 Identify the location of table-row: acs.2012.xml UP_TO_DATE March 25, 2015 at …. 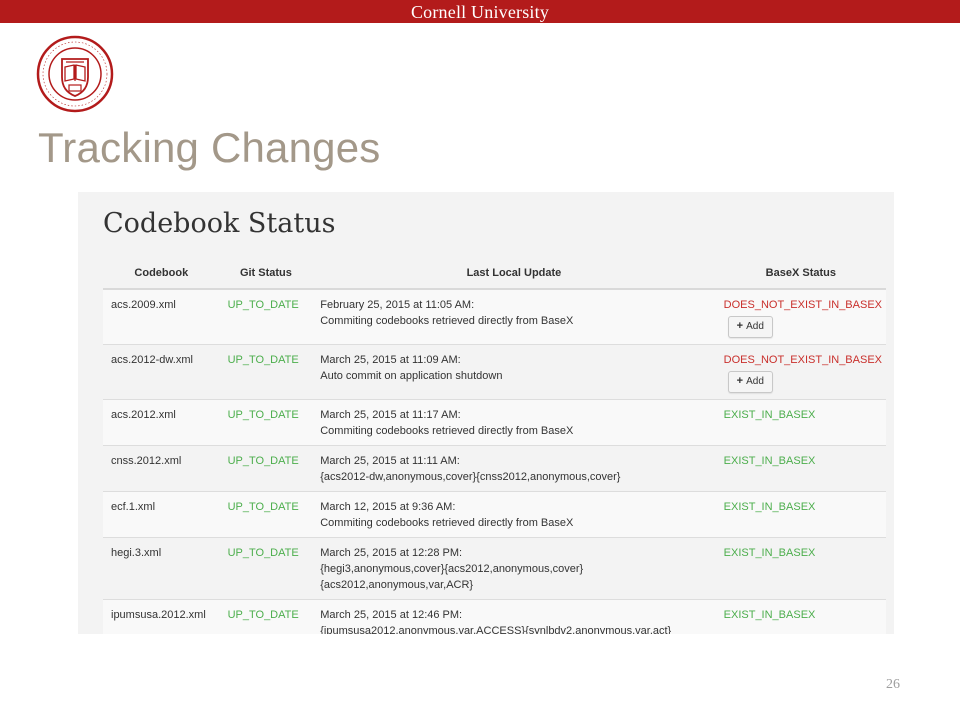
(494, 422).